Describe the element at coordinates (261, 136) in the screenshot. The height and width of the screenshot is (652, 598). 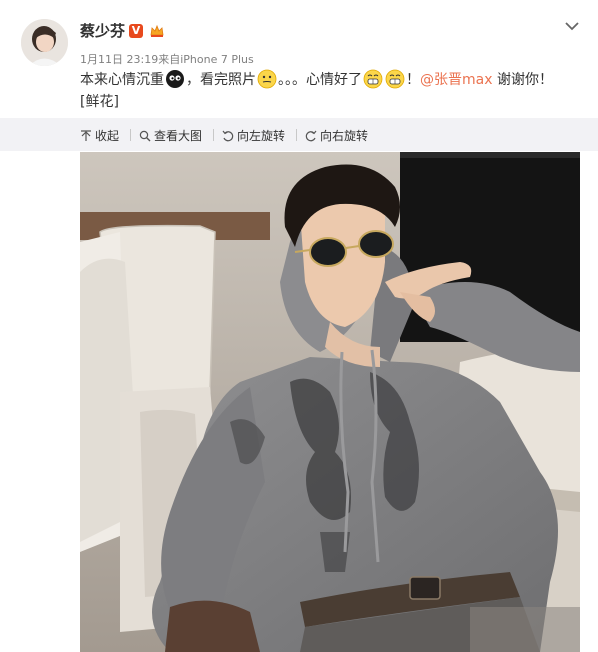
I see `rotate-left-label: 向左旋转` at that location.